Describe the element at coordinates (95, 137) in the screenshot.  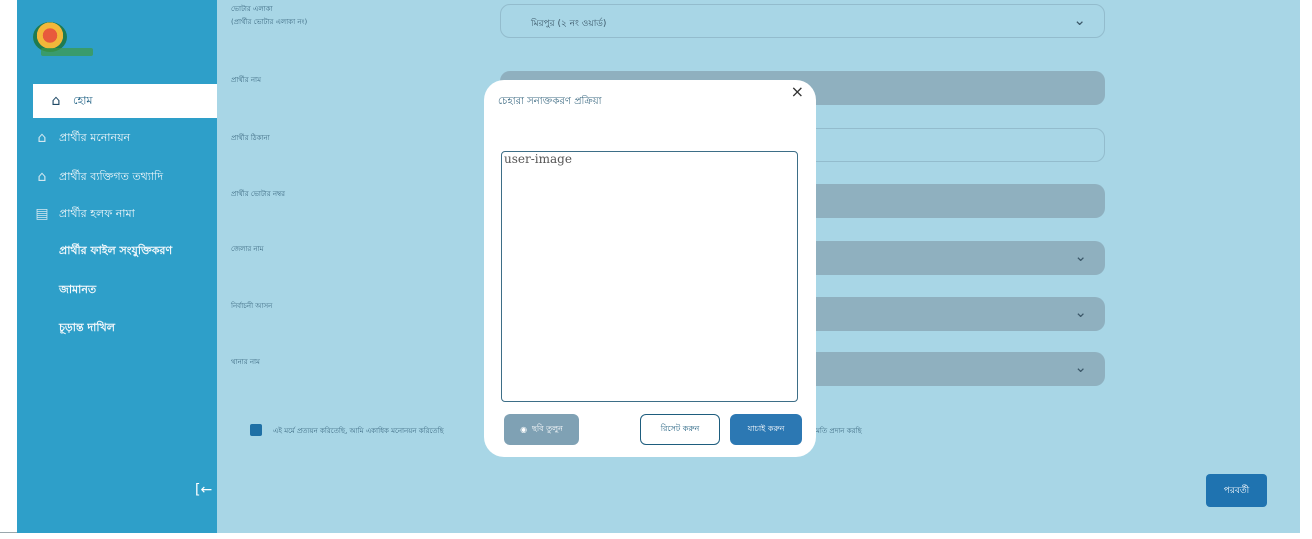
I see `sidebar-item-label: প্রার্থীর মনোনয়ন` at that location.